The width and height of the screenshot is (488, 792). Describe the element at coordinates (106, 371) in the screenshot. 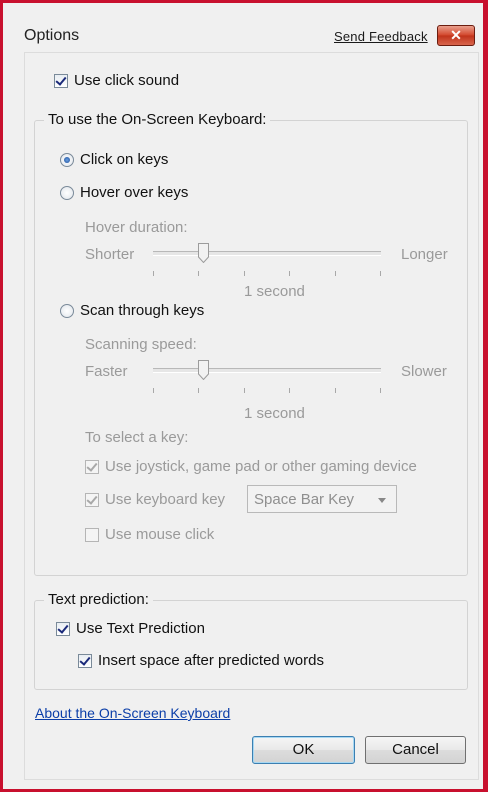

I see `scan-min-label: Faster` at that location.